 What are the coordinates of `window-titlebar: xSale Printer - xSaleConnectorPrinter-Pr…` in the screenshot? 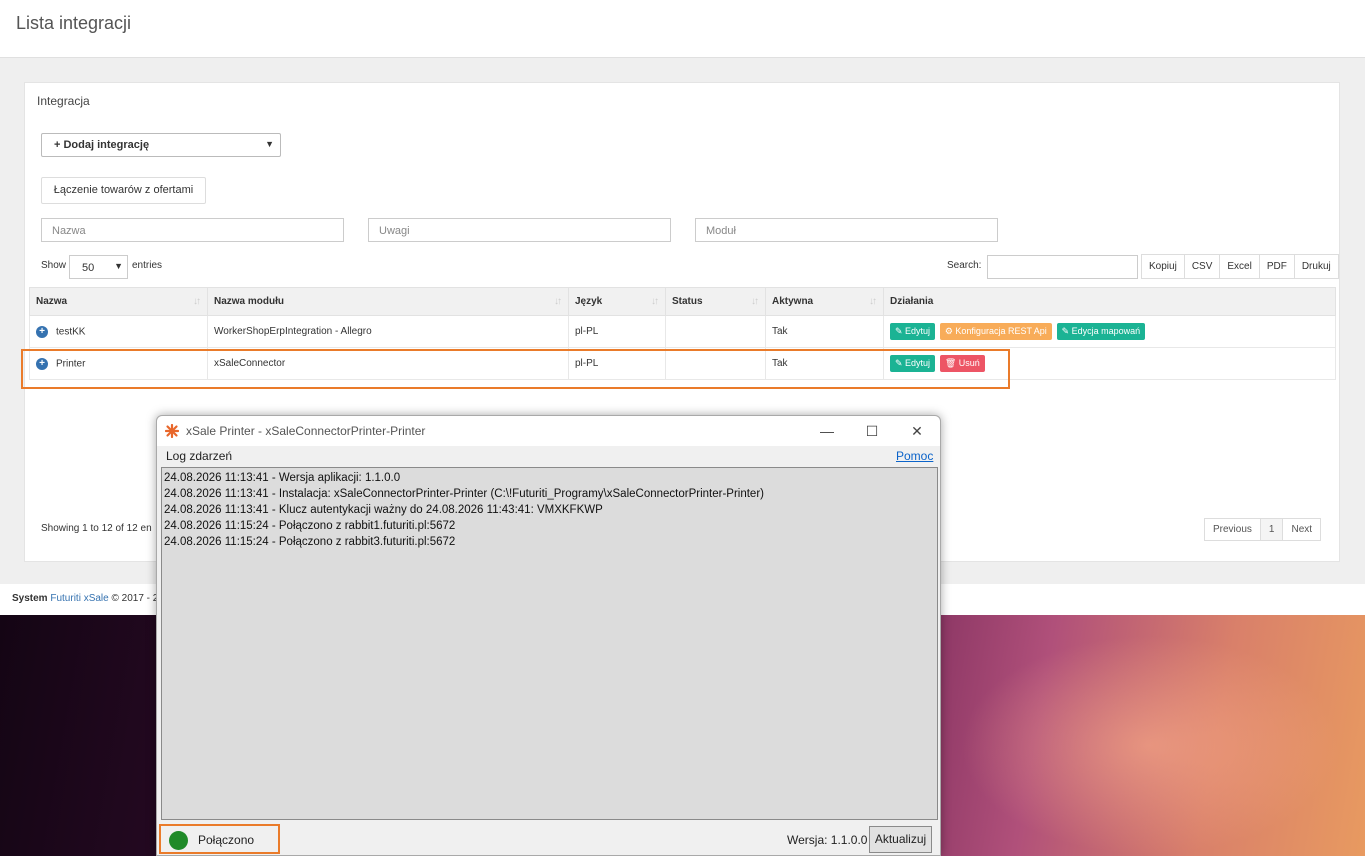 It's located at (548, 431).